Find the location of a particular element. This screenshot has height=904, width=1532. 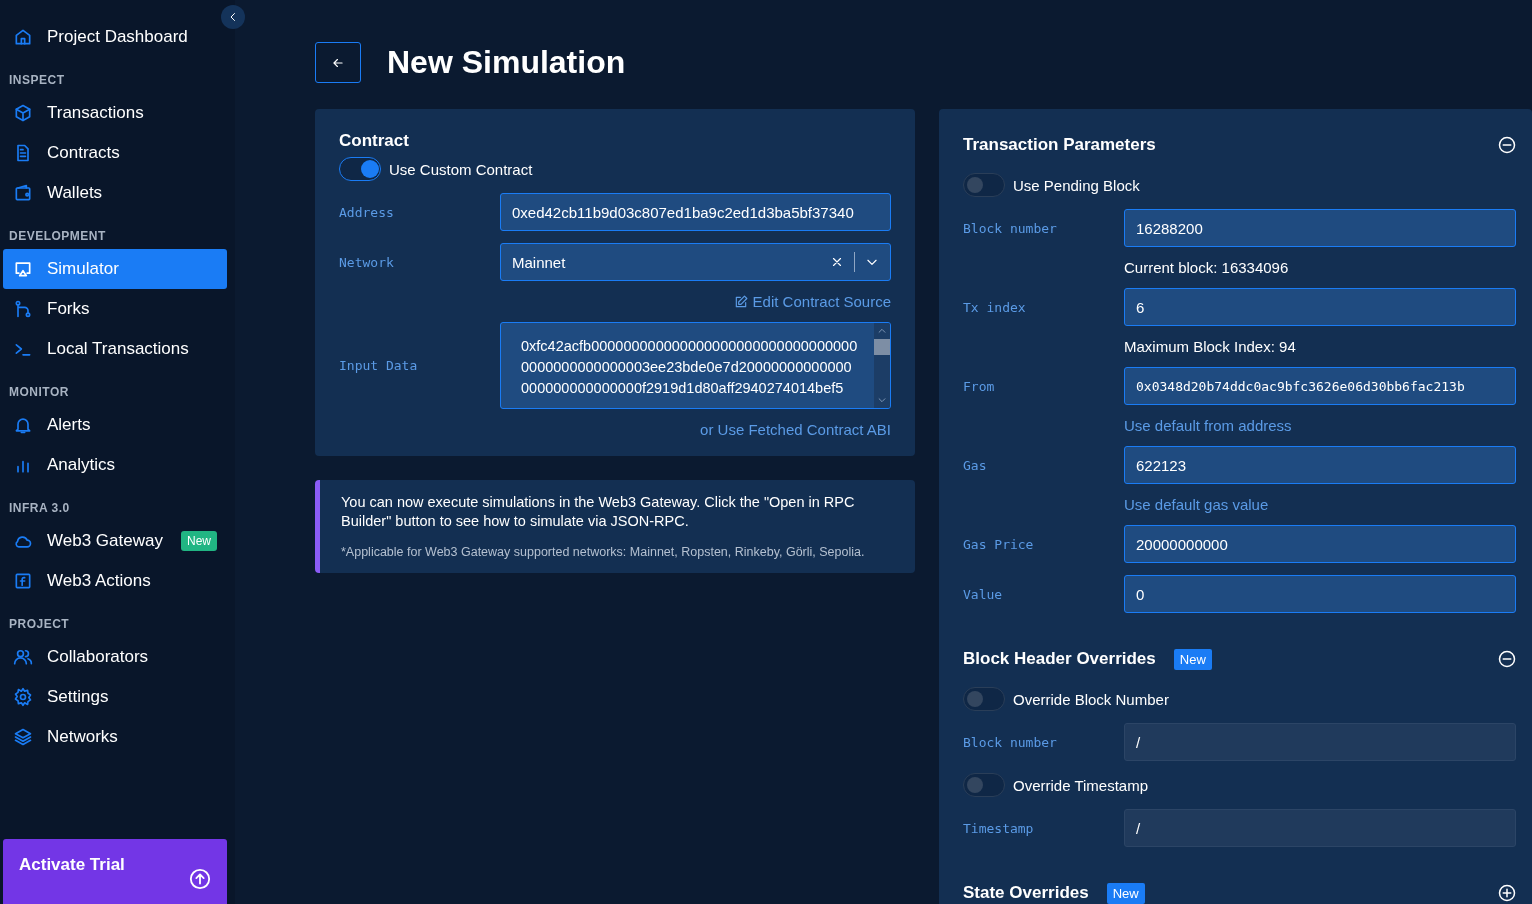

notice-text: You can now execute simulations in the Web3 Gateway. Click the "Open in RPC Builder" button to see how to simulate via JSON-RPC. is located at coordinates (598, 512).